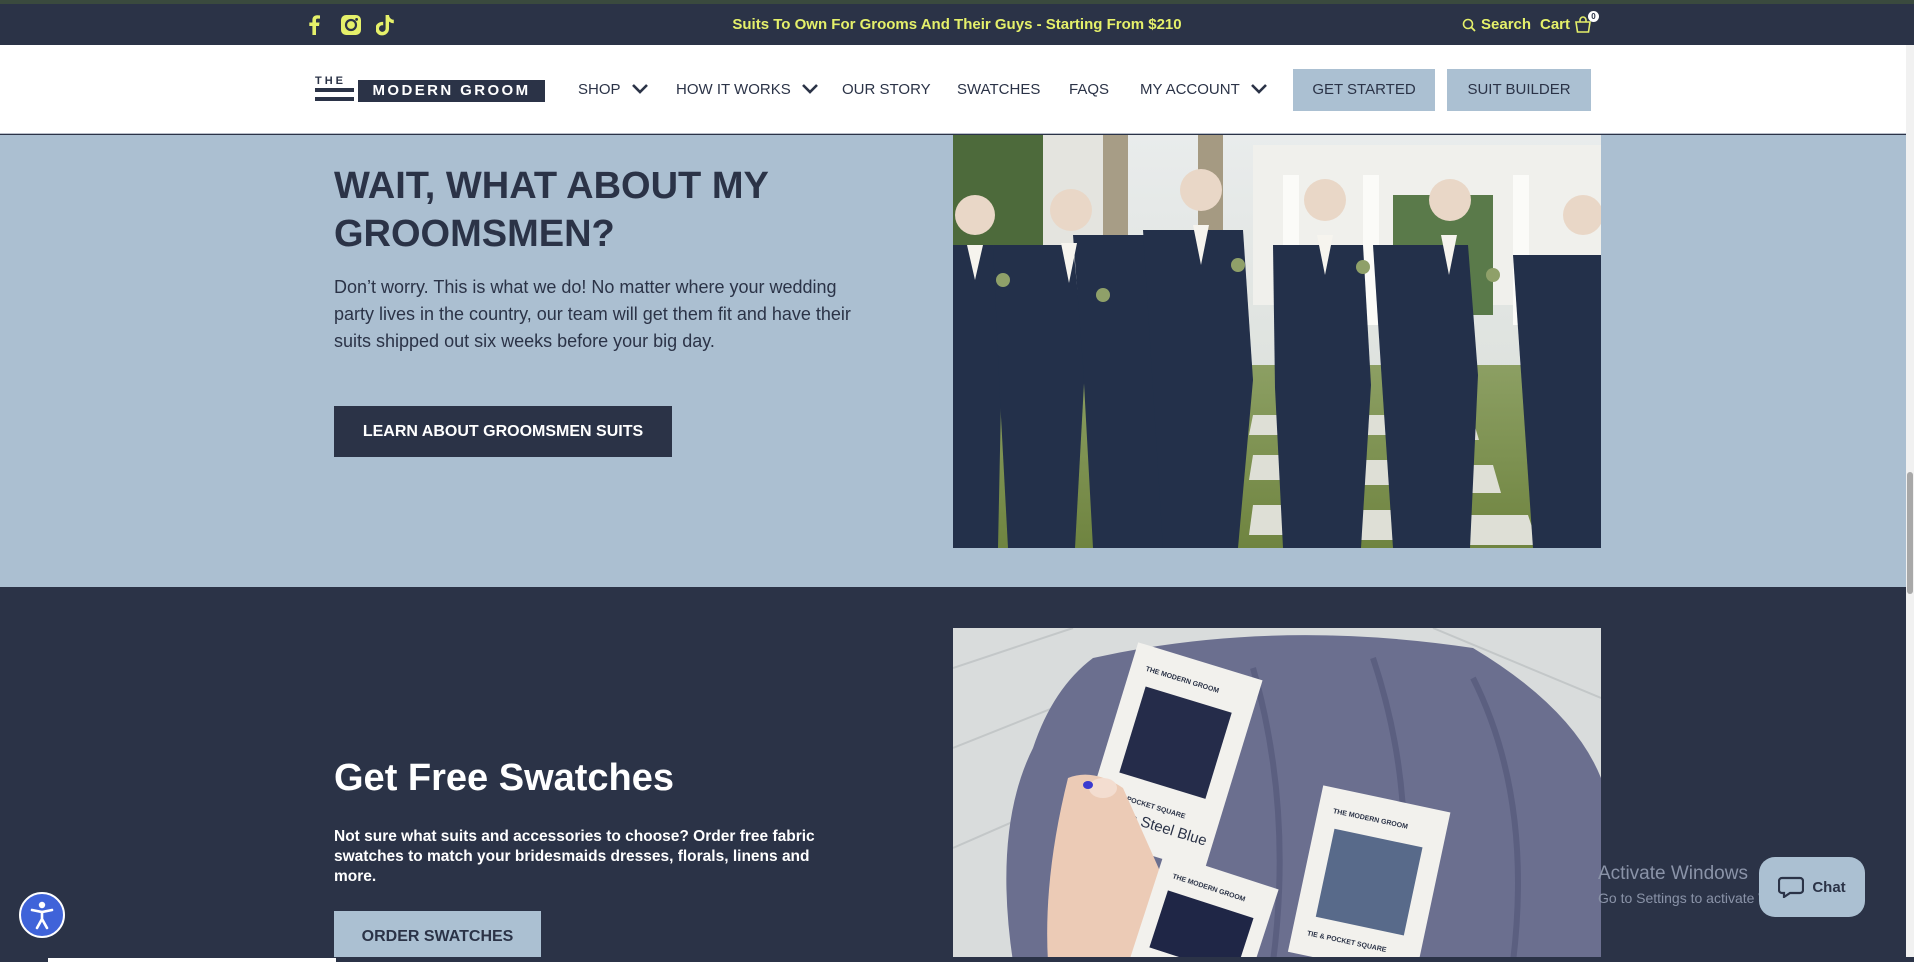 Image resolution: width=1914 pixels, height=962 pixels. I want to click on nav-how-it-works-label: HOW IT WORKS, so click(733, 89).